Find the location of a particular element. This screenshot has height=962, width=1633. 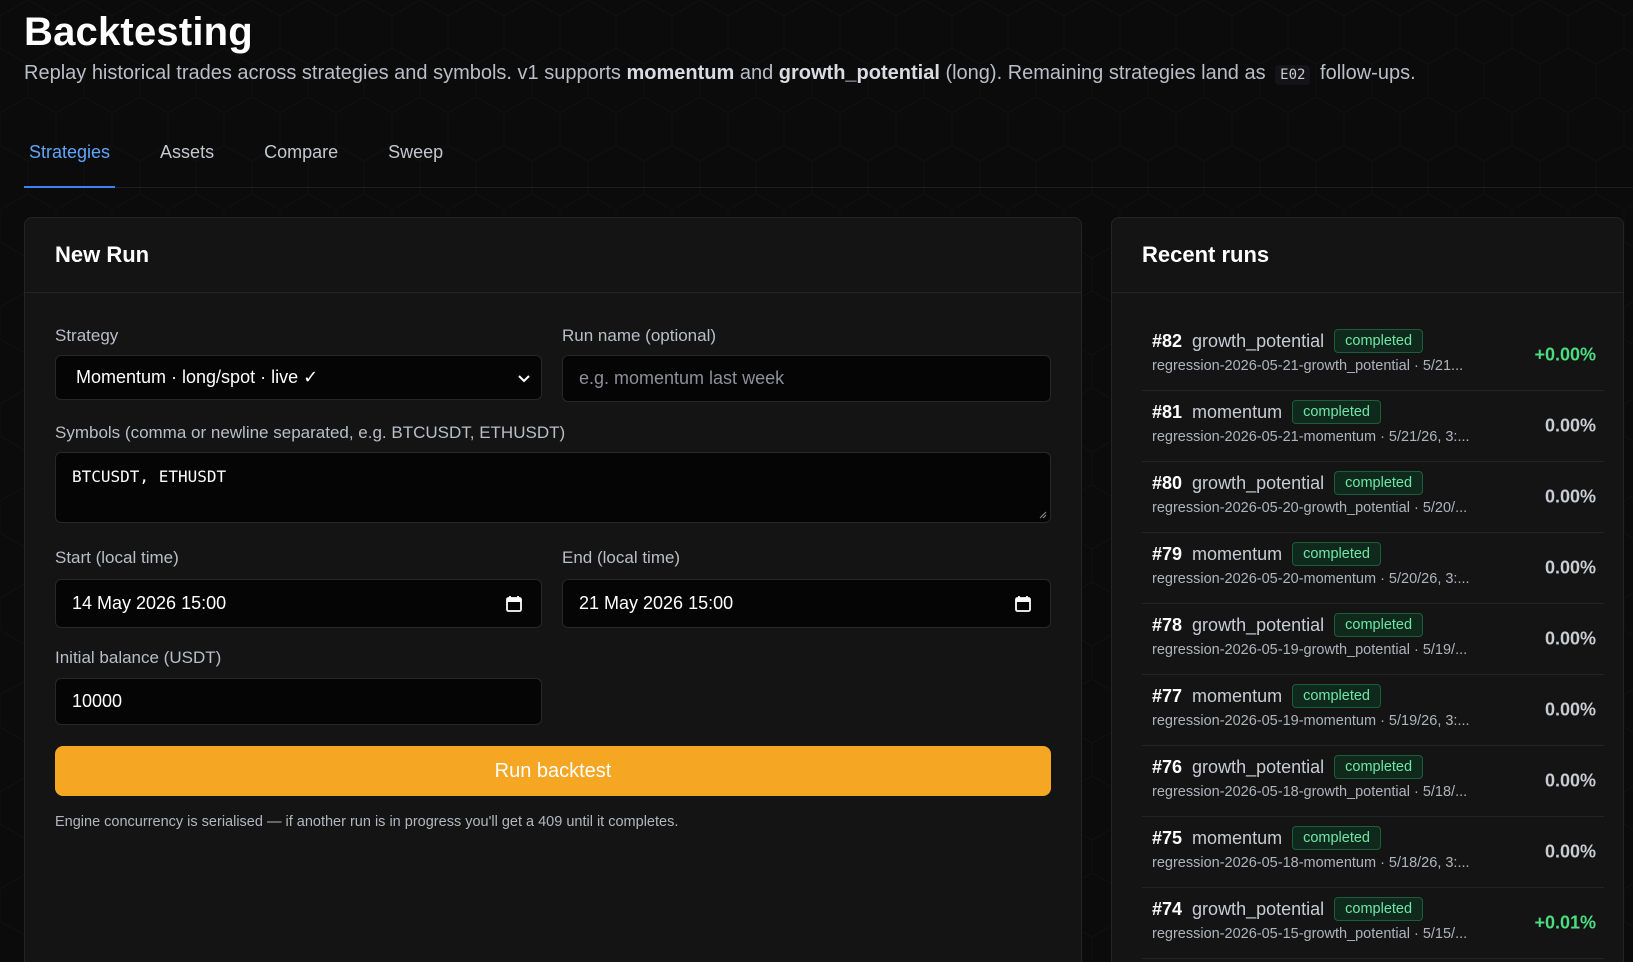

run-id: #80 is located at coordinates (1167, 482).